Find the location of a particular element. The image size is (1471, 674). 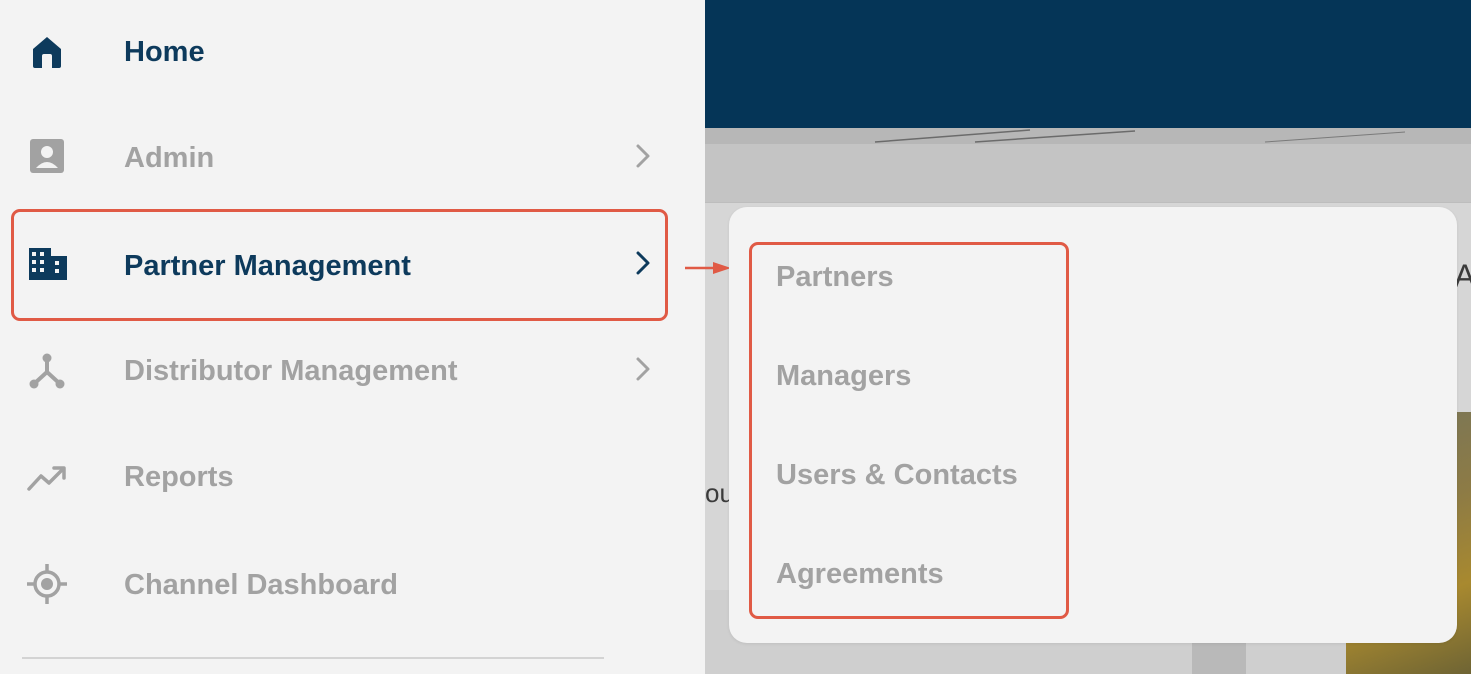

submenu-highlight is located at coordinates (909, 430).